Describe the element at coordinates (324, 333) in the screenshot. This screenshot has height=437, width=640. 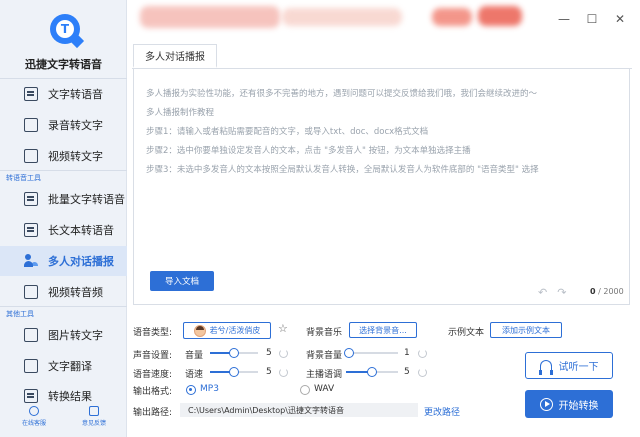
I see `bgm-label: 背景音乐` at that location.